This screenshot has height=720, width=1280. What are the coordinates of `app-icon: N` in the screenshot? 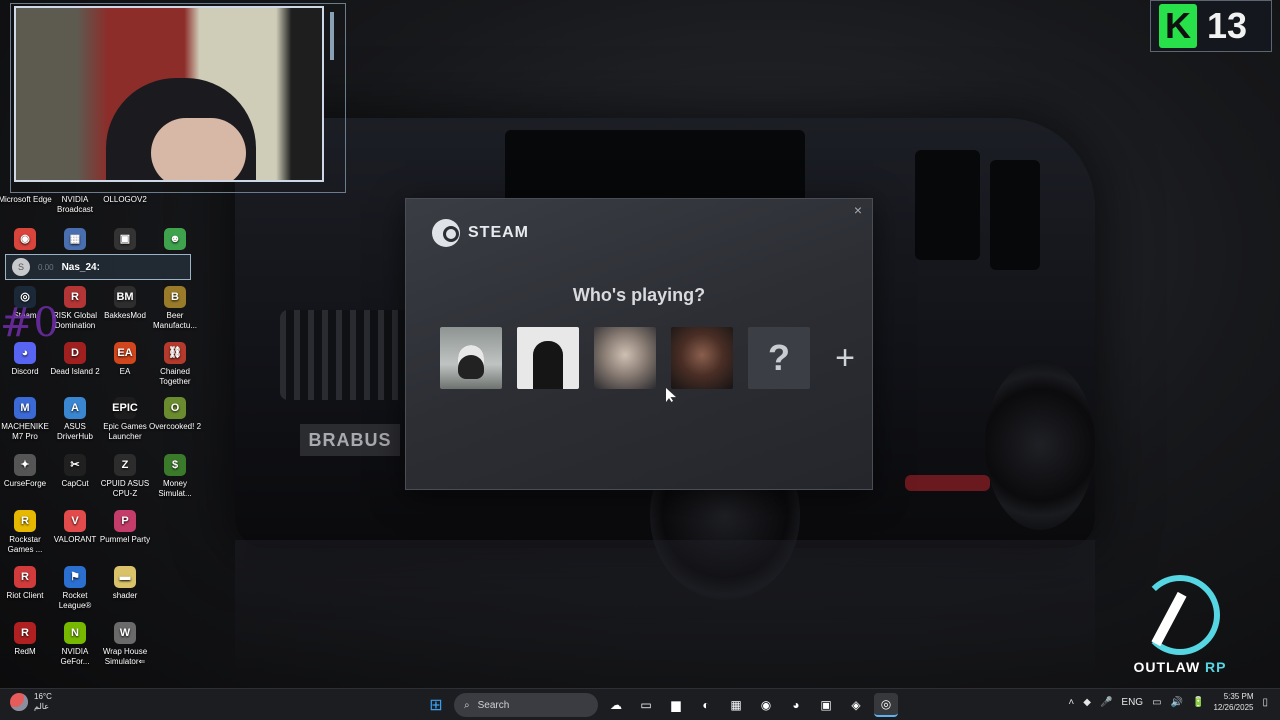 It's located at (75, 633).